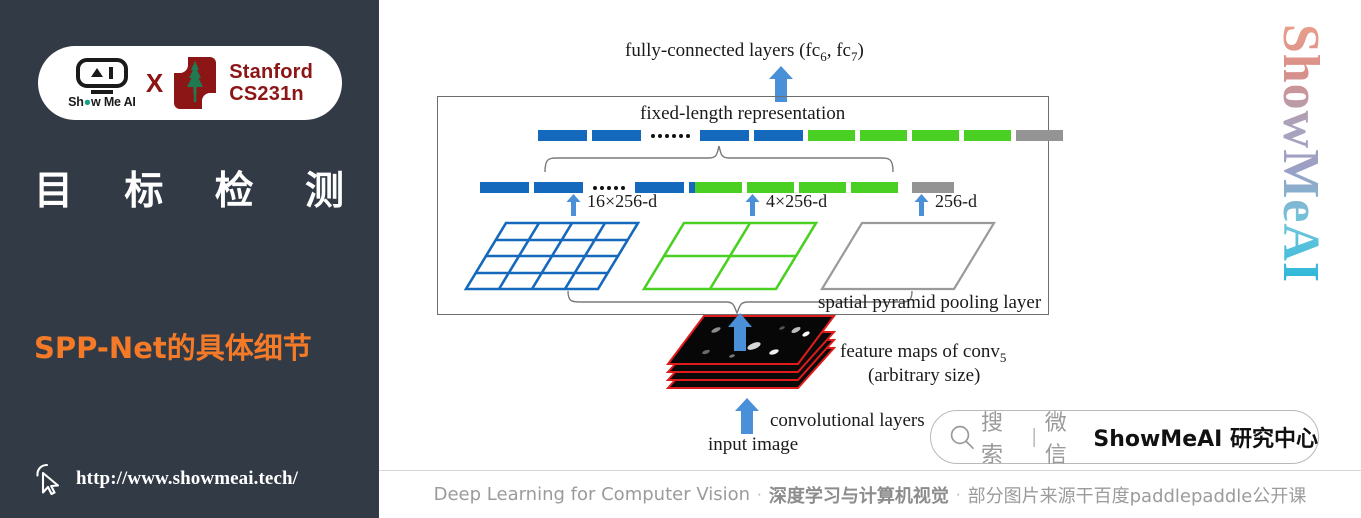 The width and height of the screenshot is (1361, 518). What do you see at coordinates (573, 205) in the screenshot?
I see `arrow-up-16x256-icon` at bounding box center [573, 205].